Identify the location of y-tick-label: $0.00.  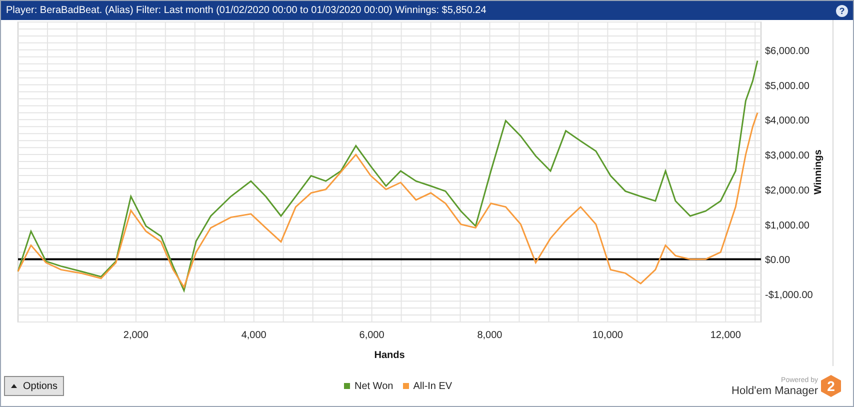
(777, 260).